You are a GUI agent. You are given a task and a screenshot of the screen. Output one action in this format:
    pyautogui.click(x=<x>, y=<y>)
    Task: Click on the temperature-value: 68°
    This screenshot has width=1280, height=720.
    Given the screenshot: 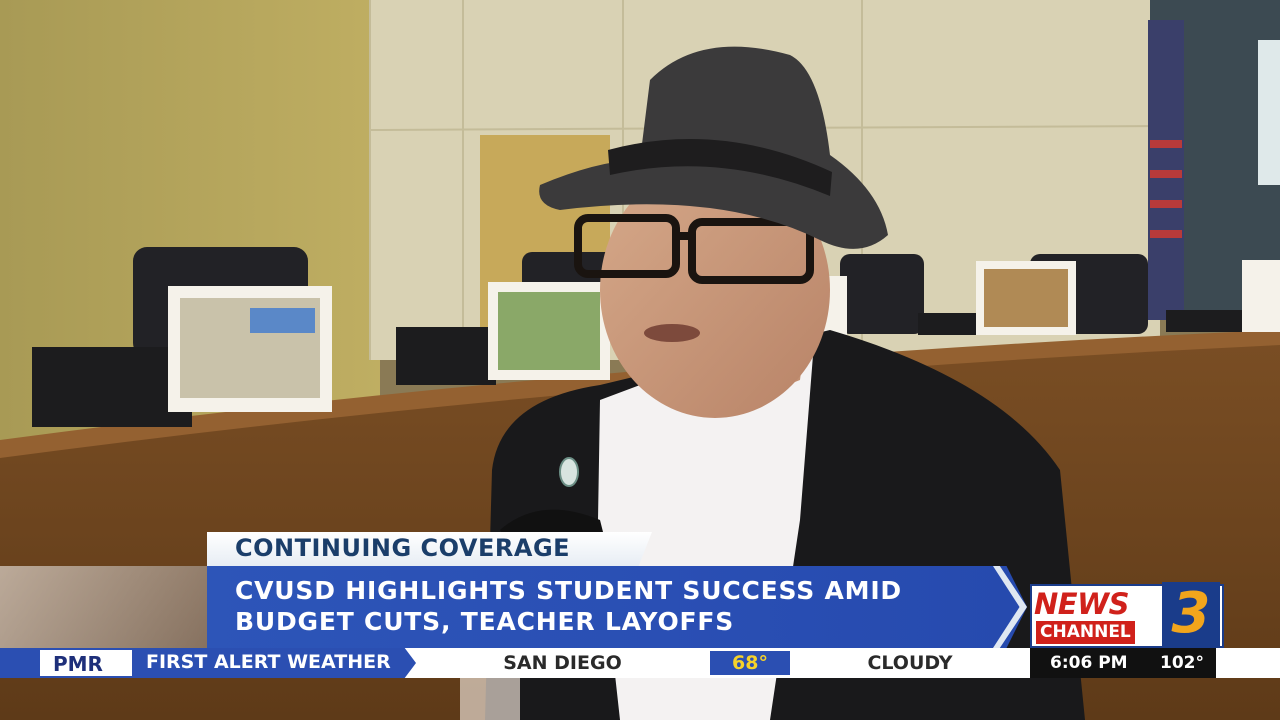 What is the action you would take?
    pyautogui.click(x=750, y=663)
    